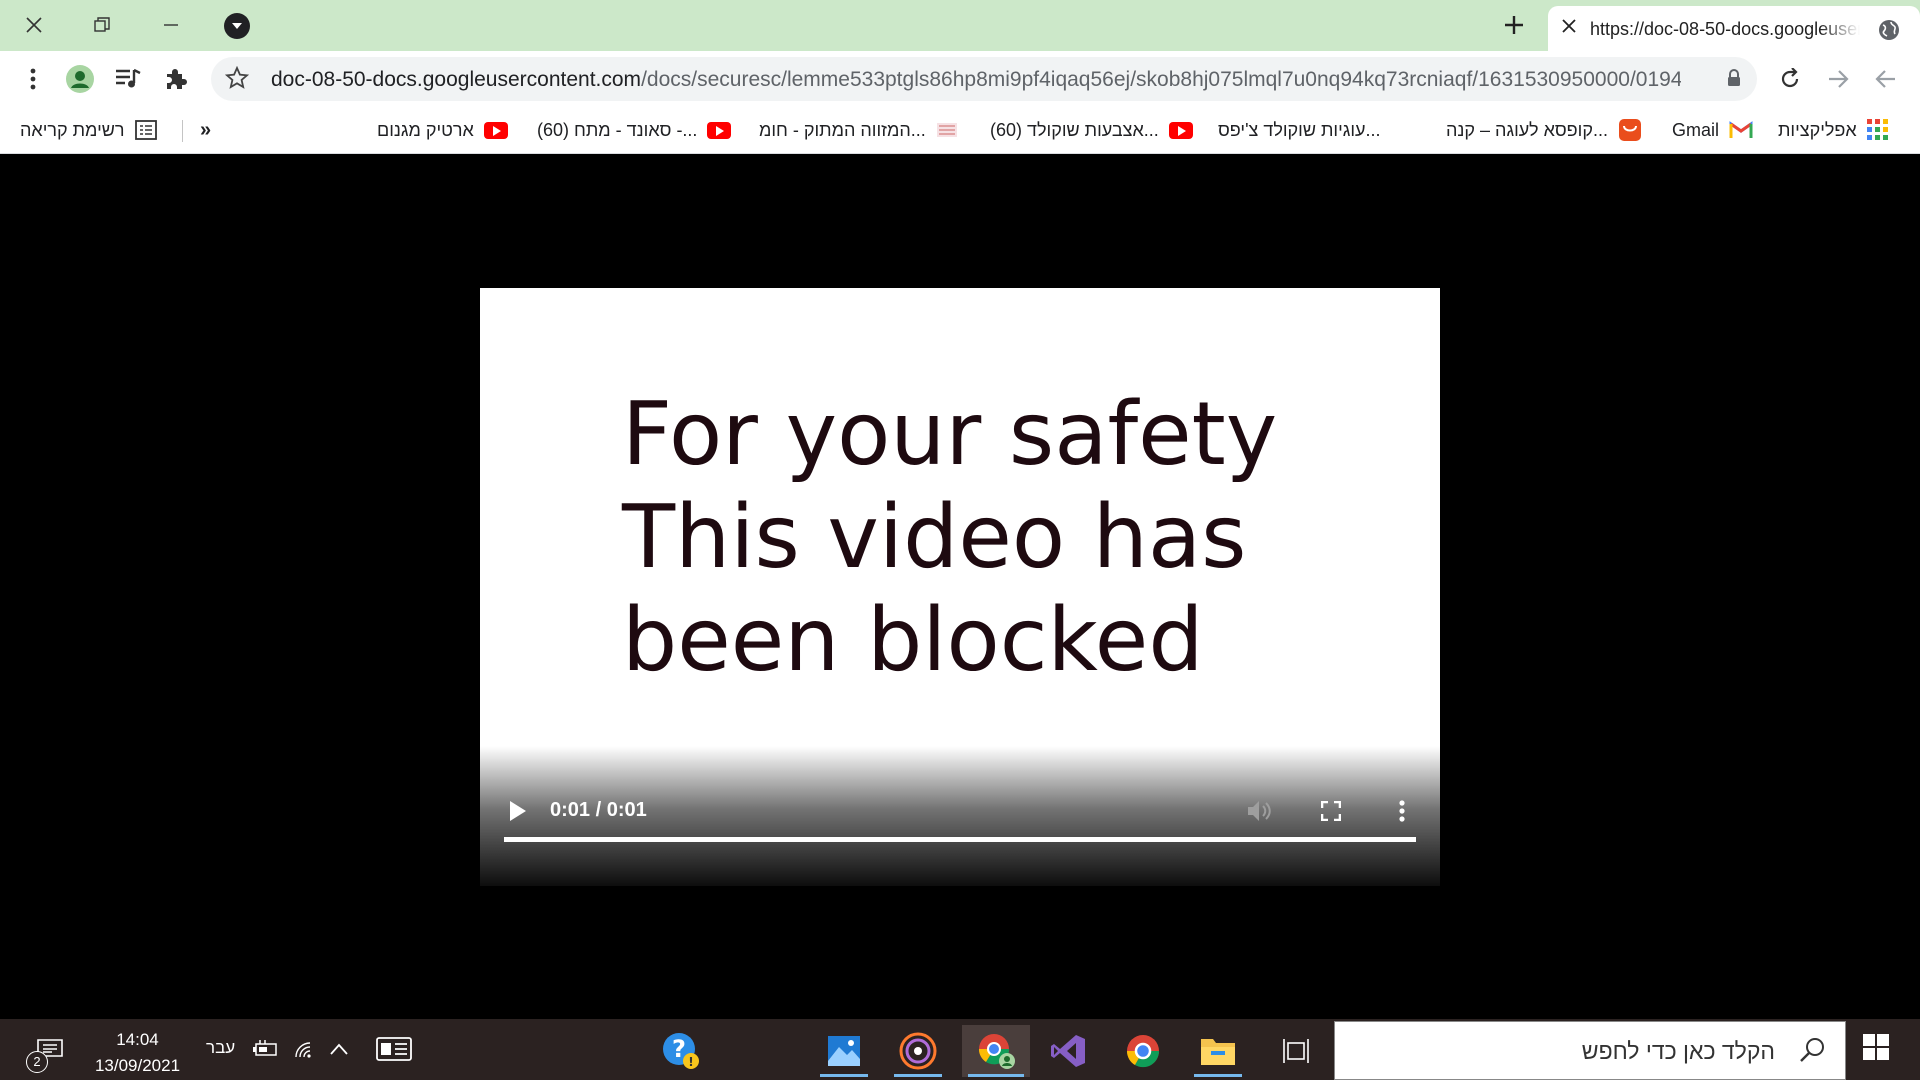 The height and width of the screenshot is (1080, 1920). I want to click on taskbar-chrome-app, so click(1143, 1051).